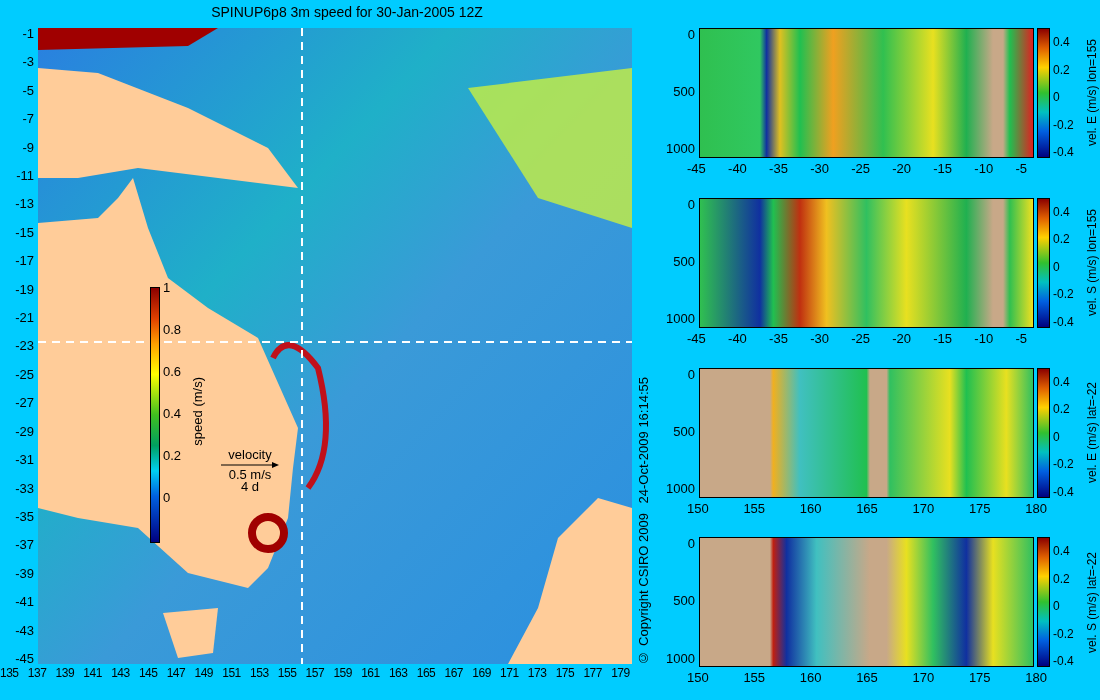 This screenshot has height=700, width=1100. What do you see at coordinates (148, 673) in the screenshot?
I see `axis-tick-label: 145` at bounding box center [148, 673].